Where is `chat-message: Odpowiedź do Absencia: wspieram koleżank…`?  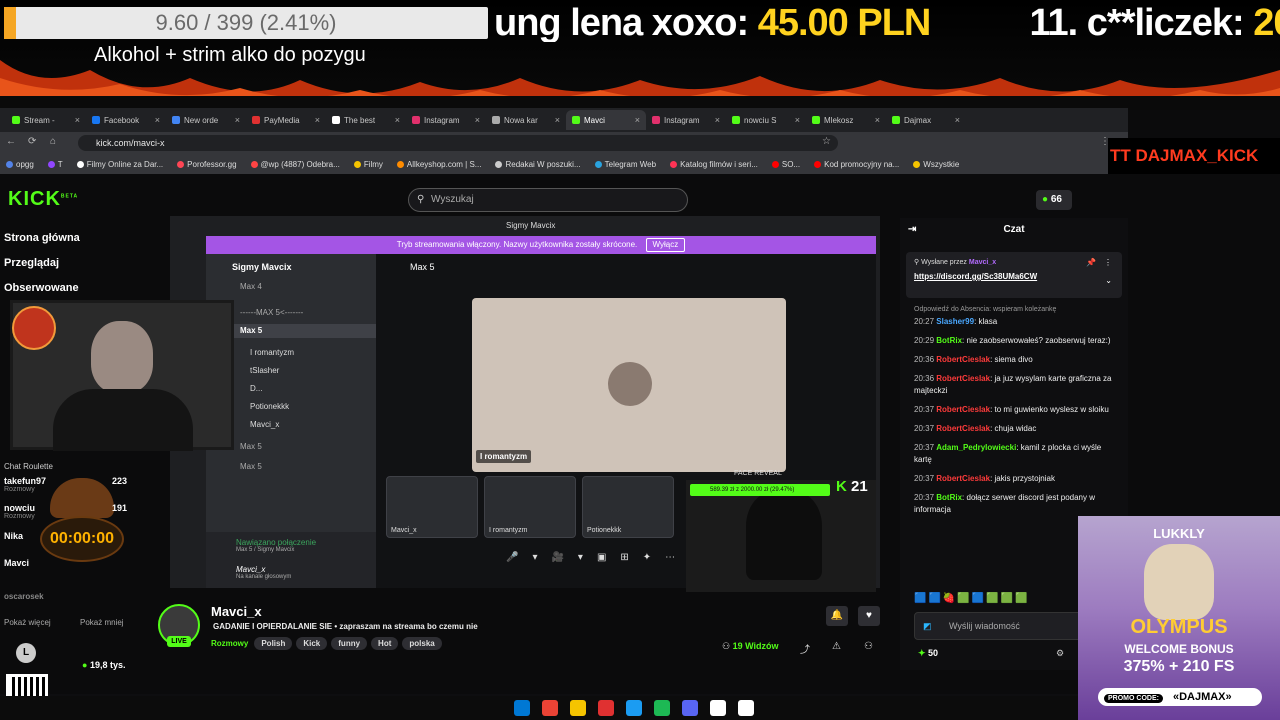
chat-message: Odpowiedź do Absencia: wspieram koleżank… is located at coordinates (1017, 316).